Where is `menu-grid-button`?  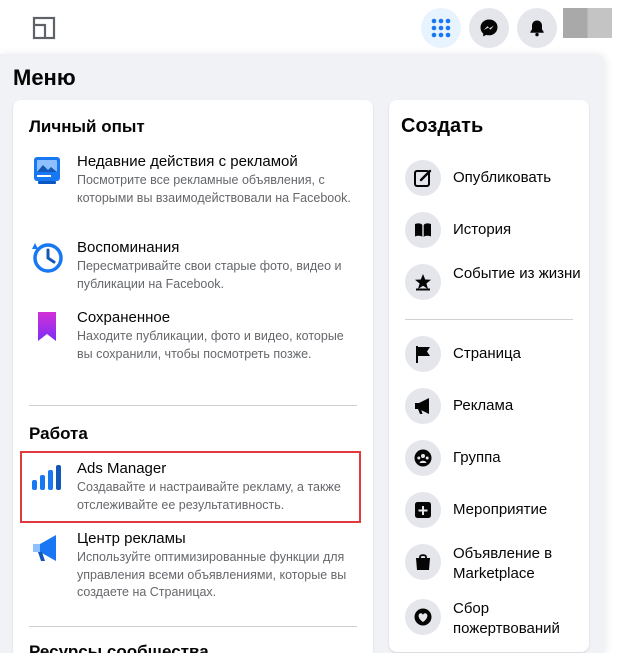 menu-grid-button is located at coordinates (441, 28).